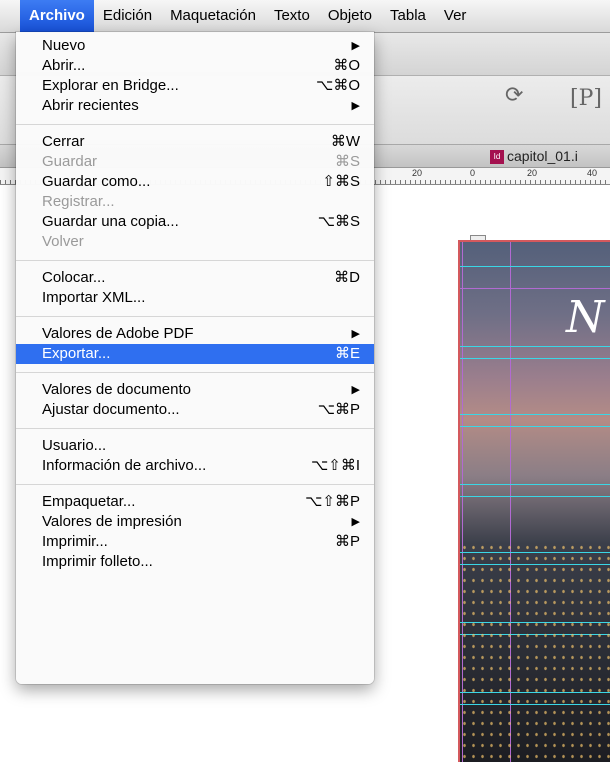 The image size is (610, 762). Describe the element at coordinates (350, 16) in the screenshot. I see `menubar-item-objeto: Objeto` at that location.